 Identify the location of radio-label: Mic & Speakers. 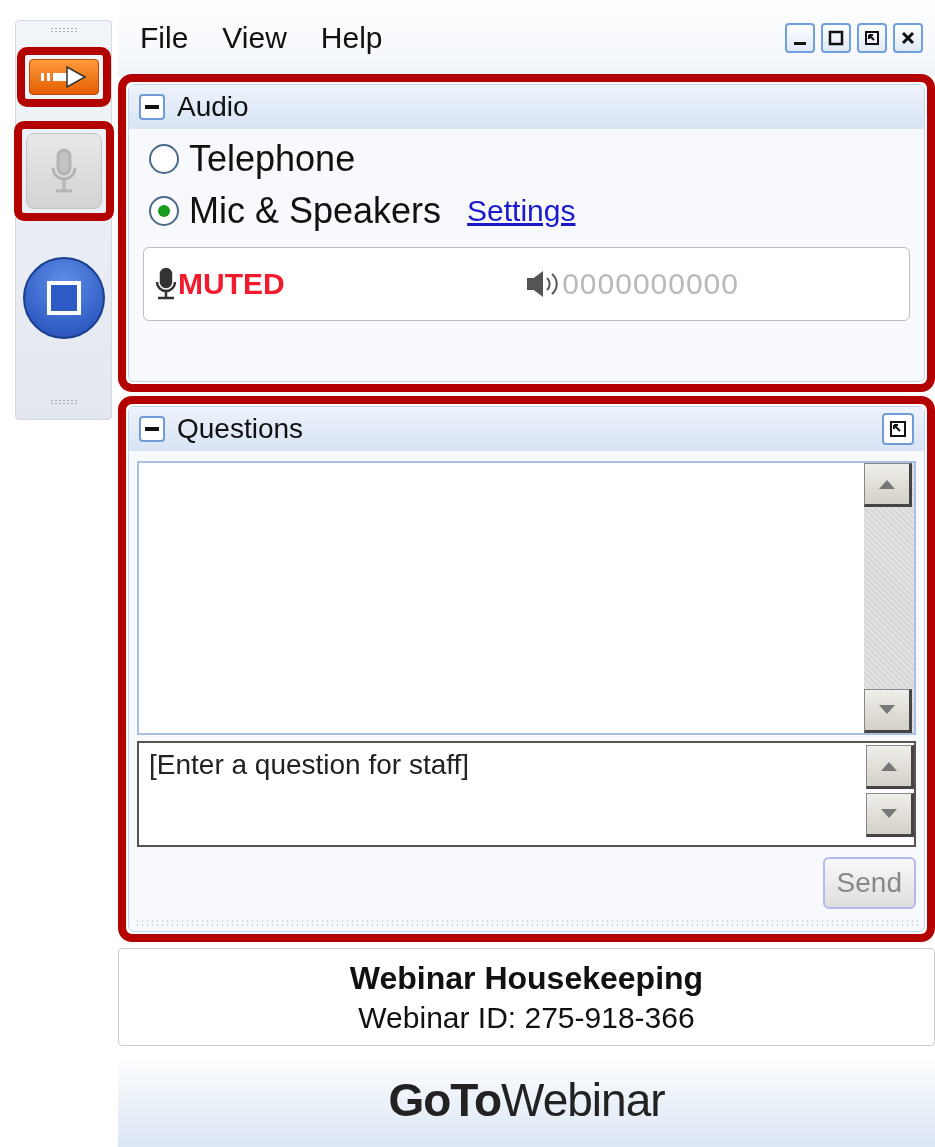
(315, 211).